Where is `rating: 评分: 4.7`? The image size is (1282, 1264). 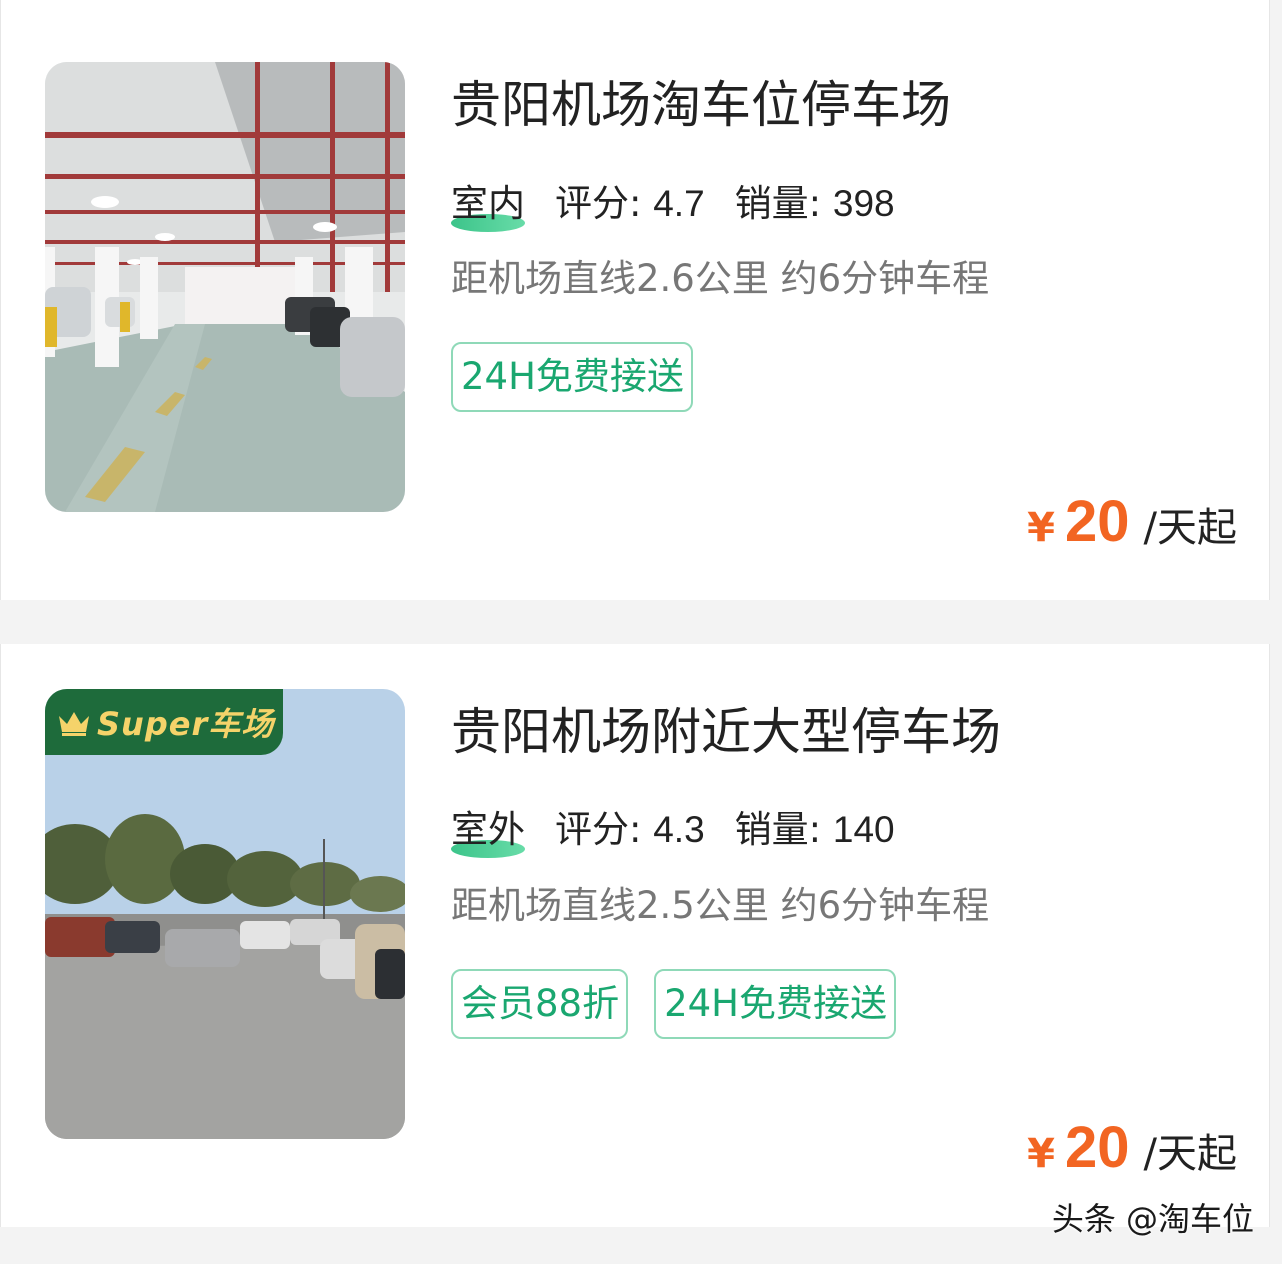
rating: 评分: 4.7 is located at coordinates (630, 204).